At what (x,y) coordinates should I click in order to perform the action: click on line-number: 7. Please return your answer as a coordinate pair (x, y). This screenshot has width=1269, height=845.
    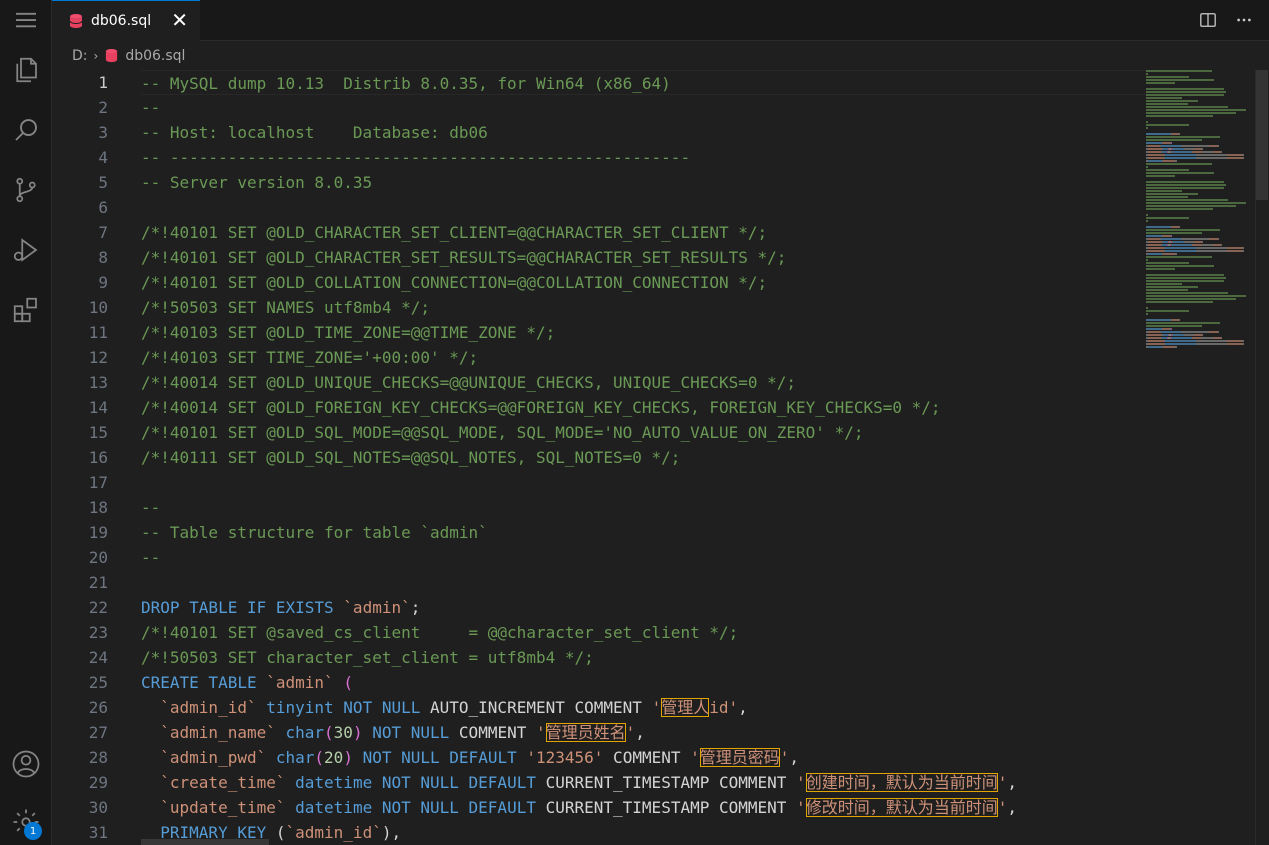
    Looking at the image, I should click on (103, 232).